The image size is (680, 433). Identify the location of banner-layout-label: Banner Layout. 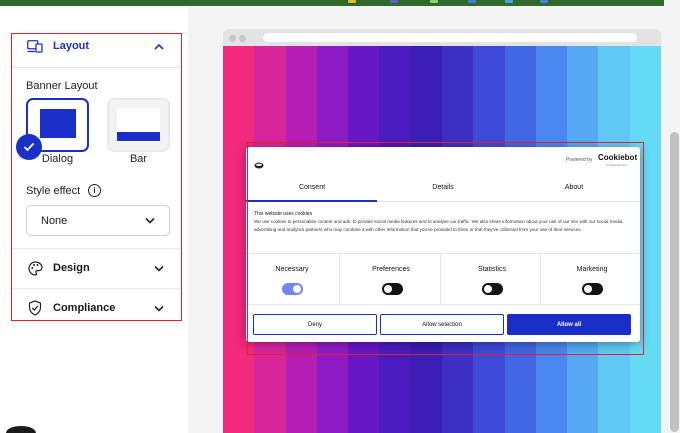
(62, 86).